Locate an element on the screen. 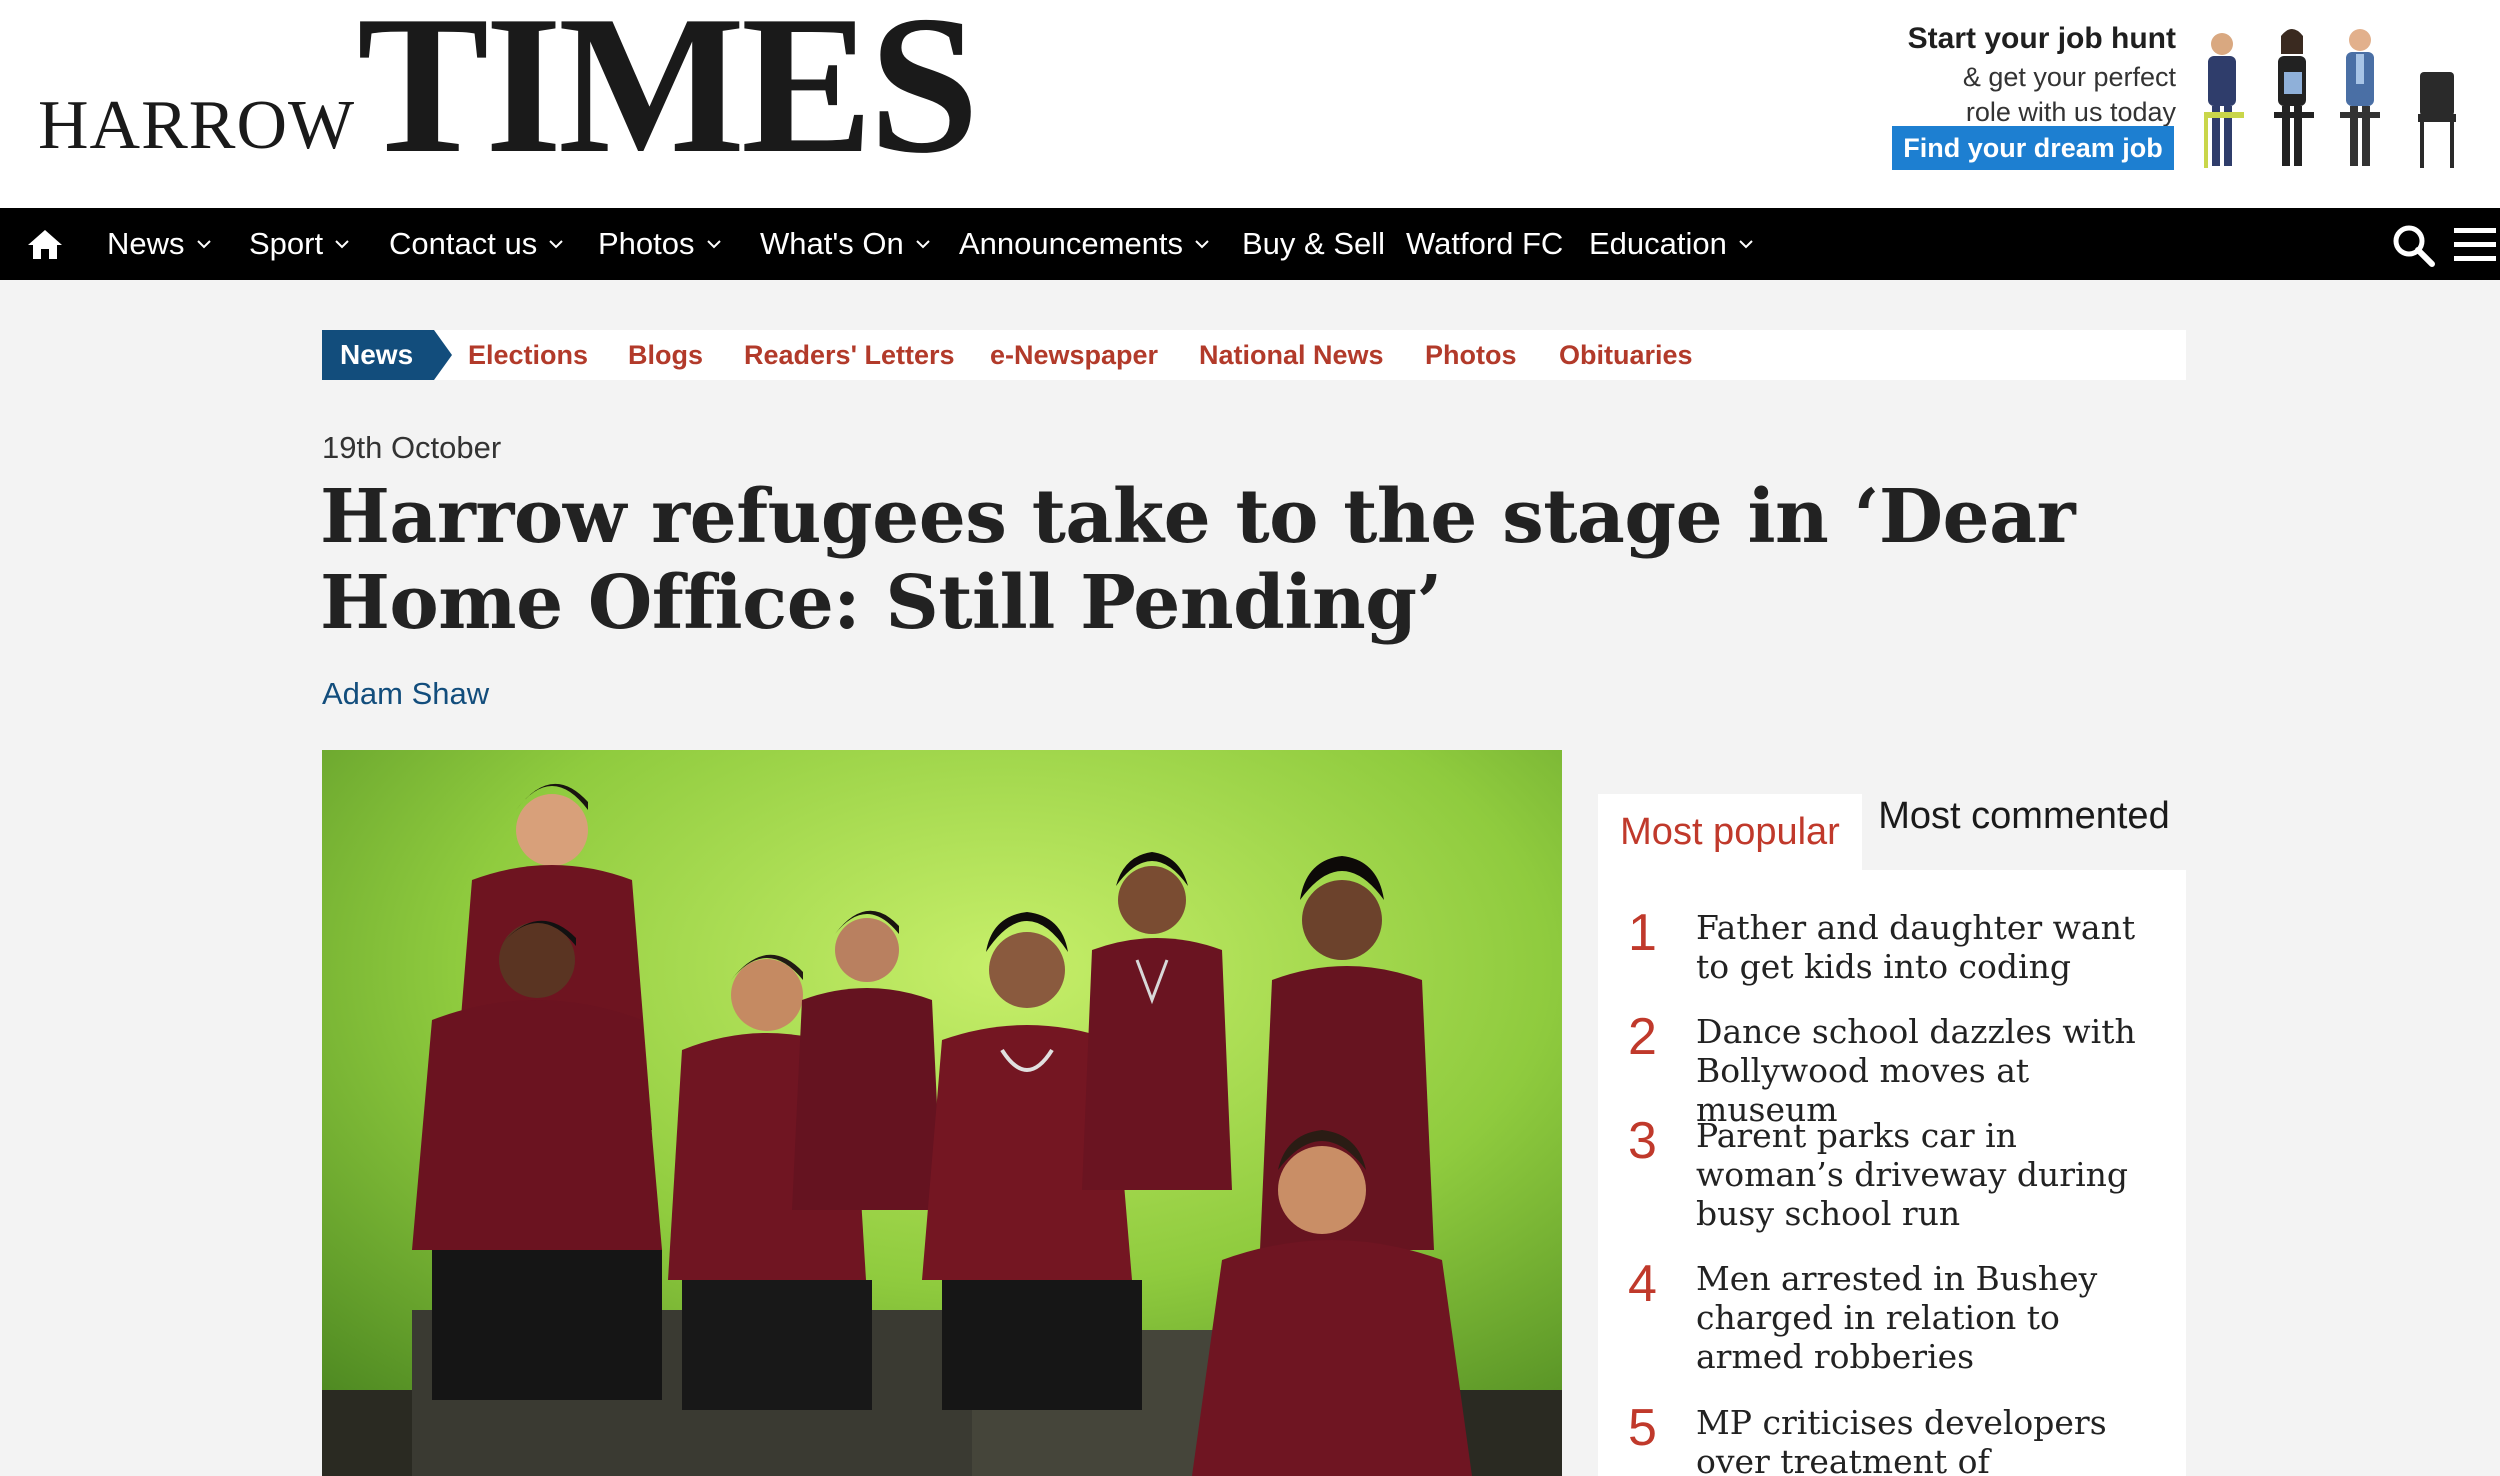  nav-item-label: What's On is located at coordinates (832, 243).